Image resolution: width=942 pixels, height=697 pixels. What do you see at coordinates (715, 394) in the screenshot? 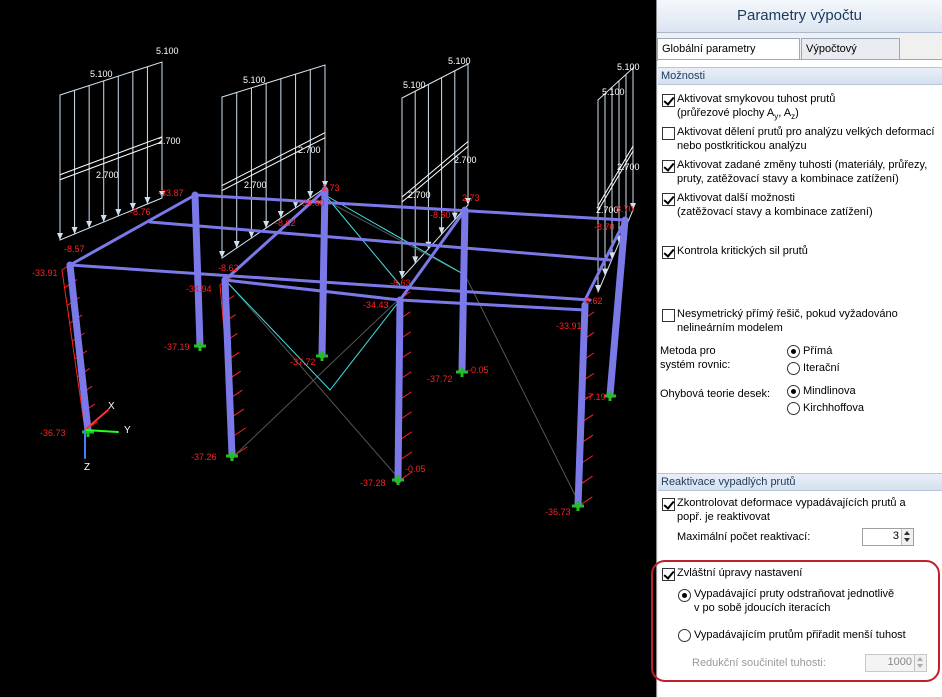
I see `plate-theory-label: Ohybová teorie desek:` at bounding box center [715, 394].